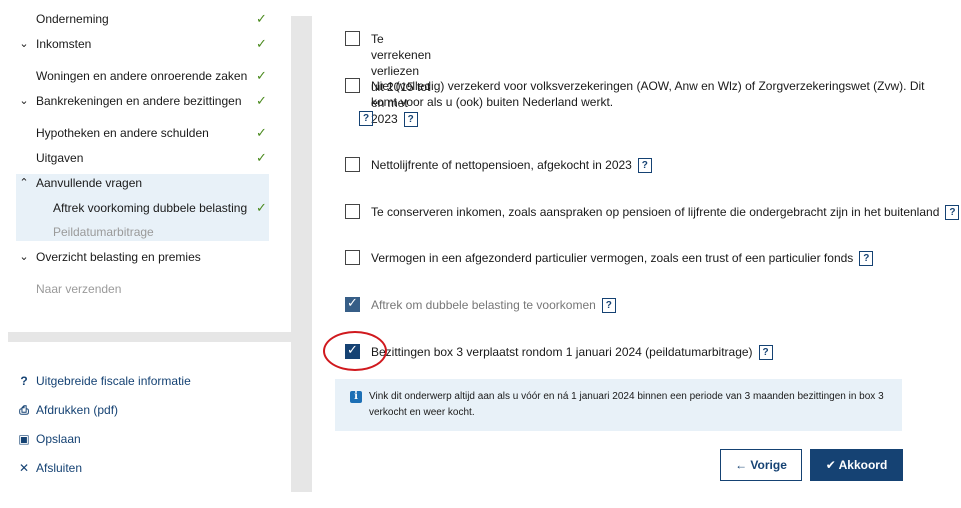 The height and width of the screenshot is (508, 961). What do you see at coordinates (58, 439) in the screenshot?
I see `link-label: Opslaan` at bounding box center [58, 439].